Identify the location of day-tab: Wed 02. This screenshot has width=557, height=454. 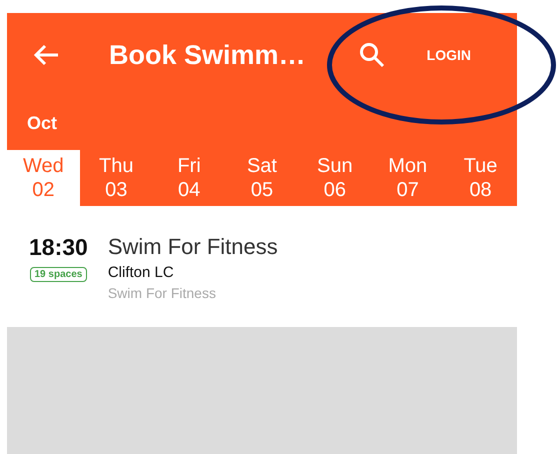
(43, 178).